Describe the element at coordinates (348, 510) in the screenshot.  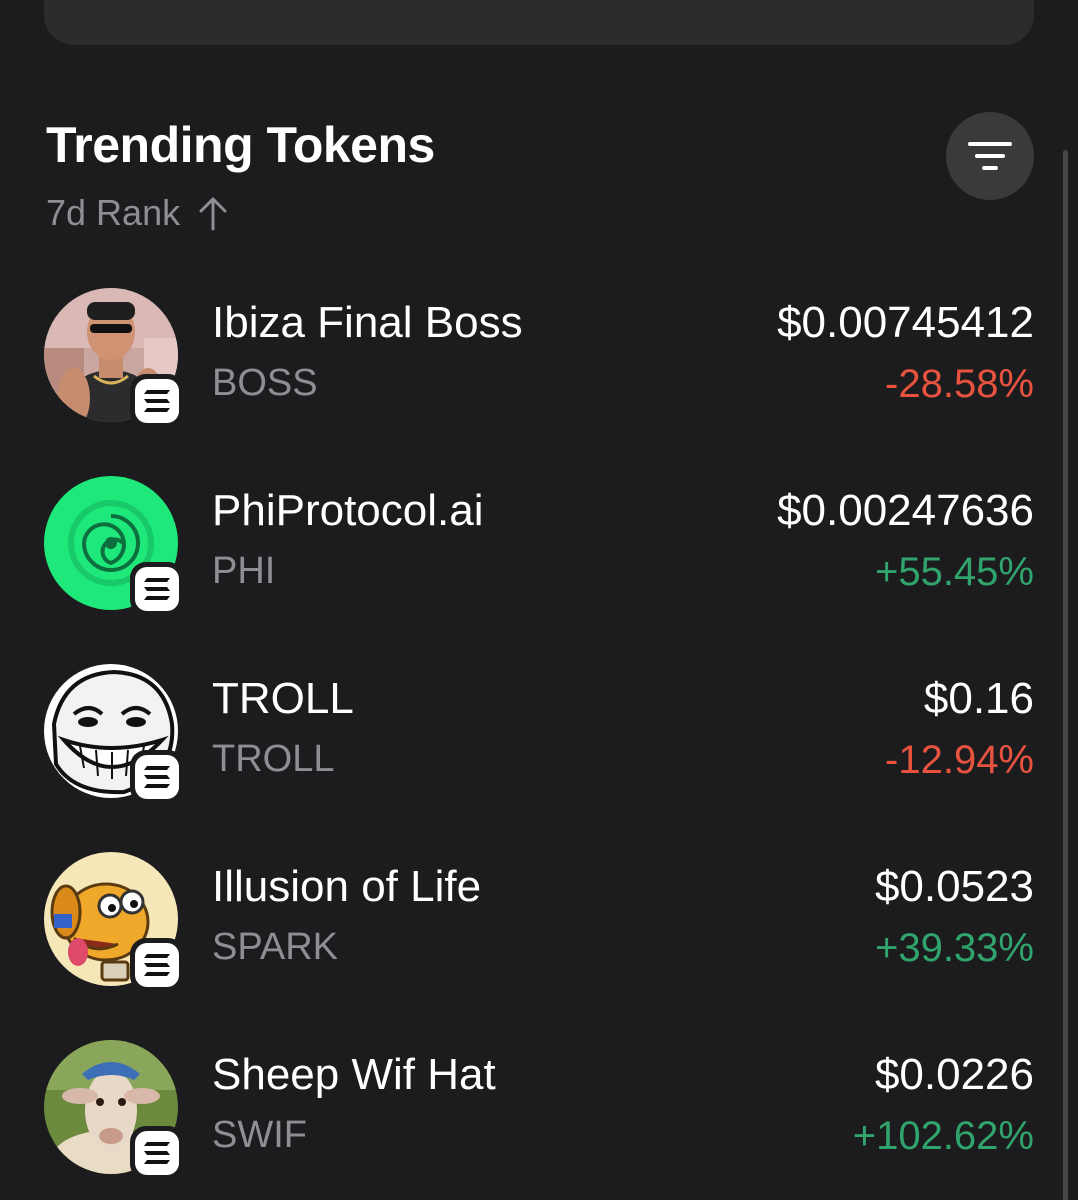
I see `token-name: PhiProtocol.ai` at that location.